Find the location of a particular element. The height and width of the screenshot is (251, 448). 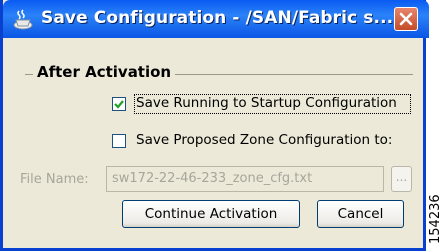

save-proposed-checkbox is located at coordinates (119, 141).